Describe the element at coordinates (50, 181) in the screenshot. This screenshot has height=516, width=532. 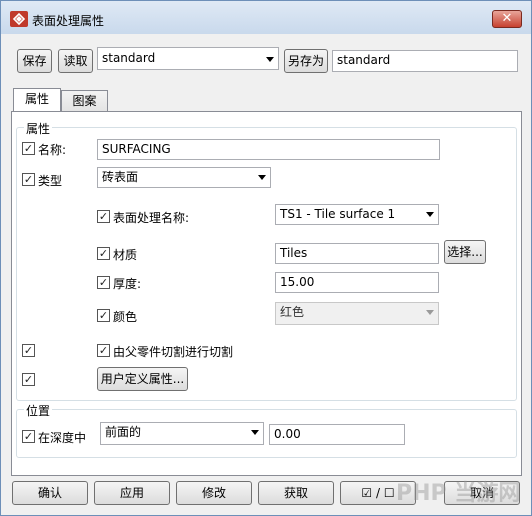
I see `type-label: 类型` at that location.